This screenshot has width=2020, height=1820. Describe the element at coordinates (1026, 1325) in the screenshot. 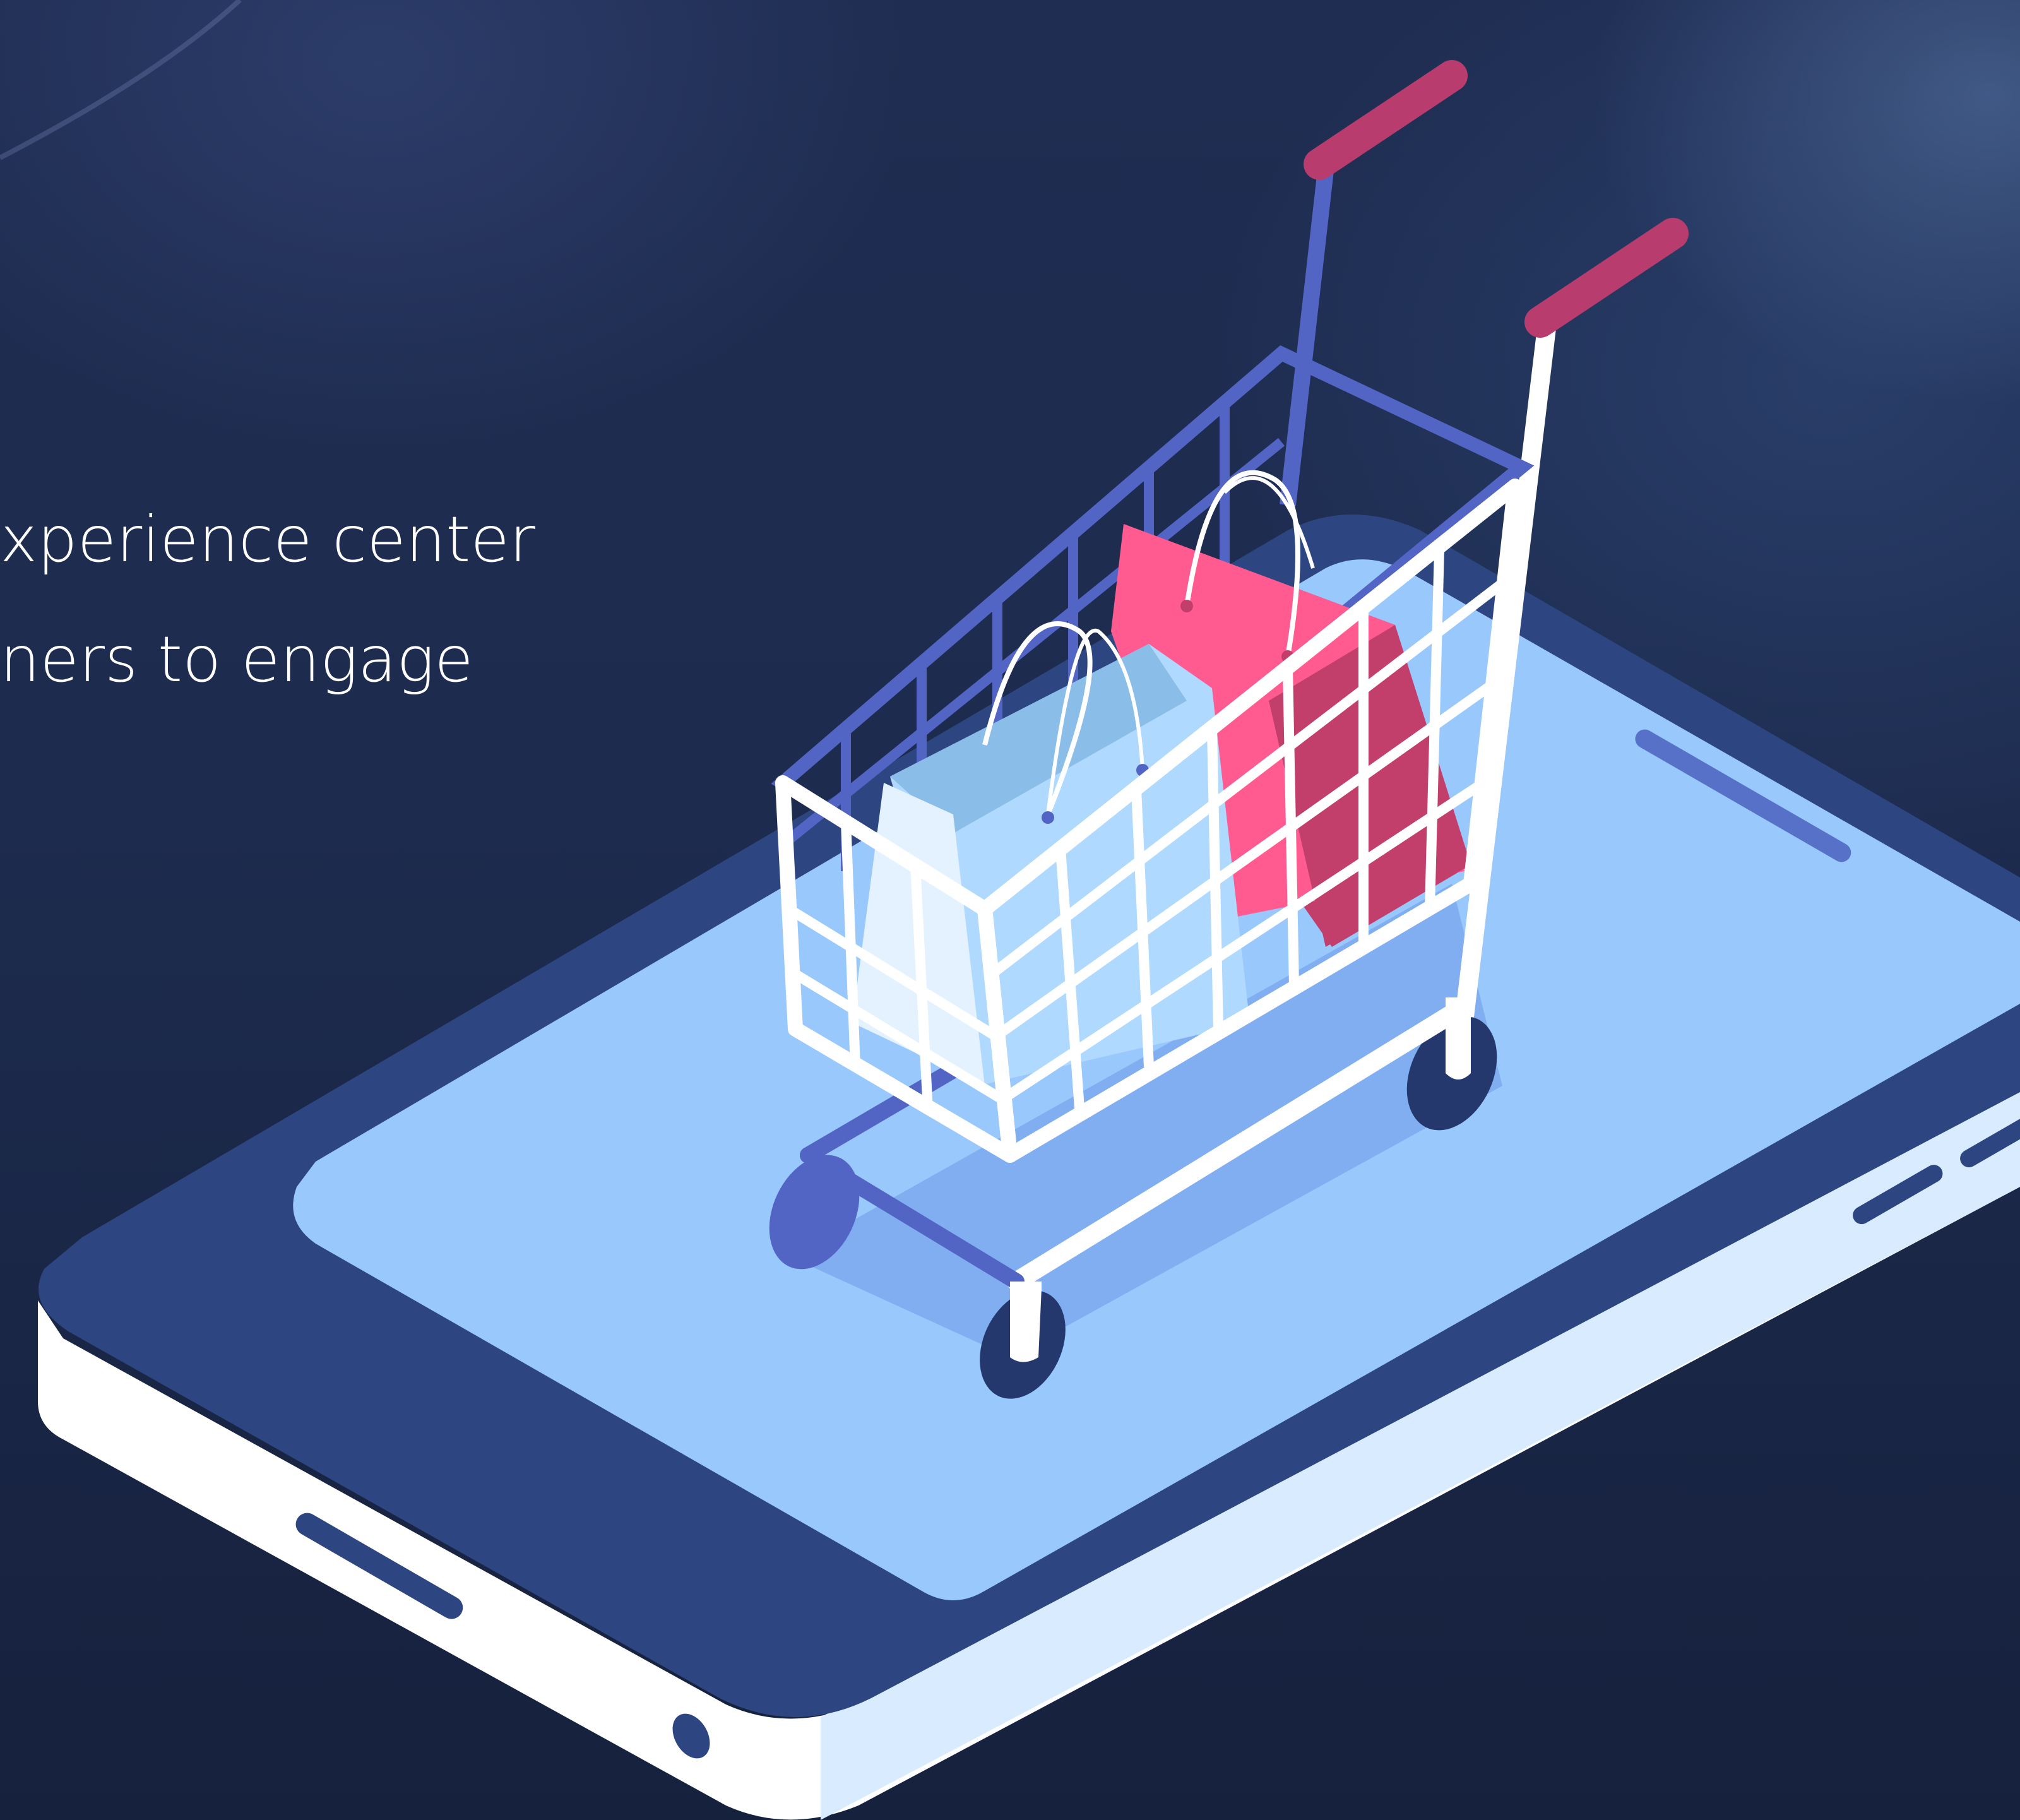

I see `wheel-front-left-cap` at that location.